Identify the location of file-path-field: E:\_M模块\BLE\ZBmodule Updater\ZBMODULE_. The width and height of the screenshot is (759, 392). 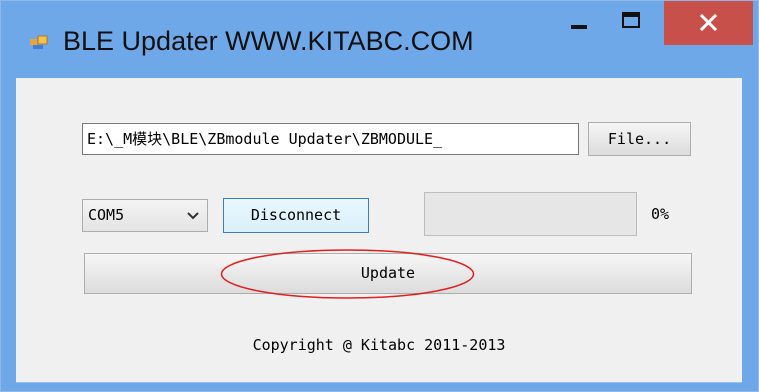
(330, 139).